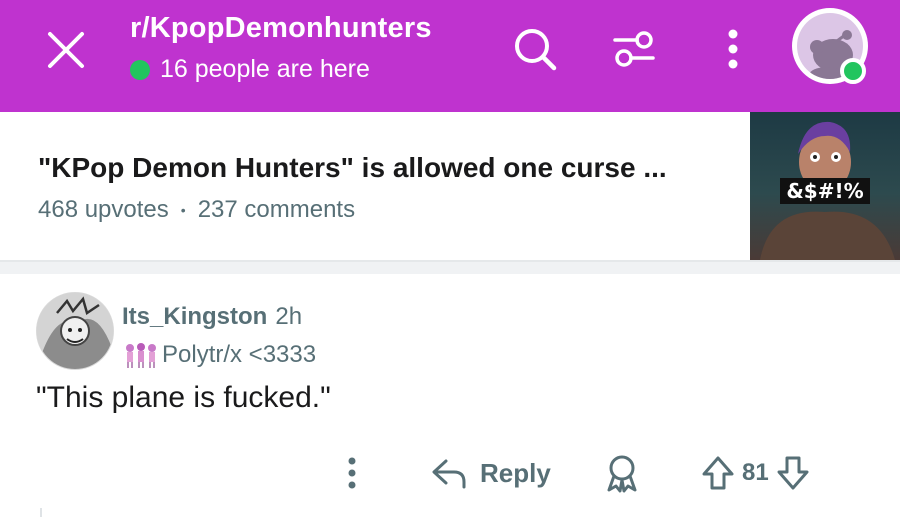 The height and width of the screenshot is (517, 900). I want to click on reply-button: Reply, so click(490, 473).